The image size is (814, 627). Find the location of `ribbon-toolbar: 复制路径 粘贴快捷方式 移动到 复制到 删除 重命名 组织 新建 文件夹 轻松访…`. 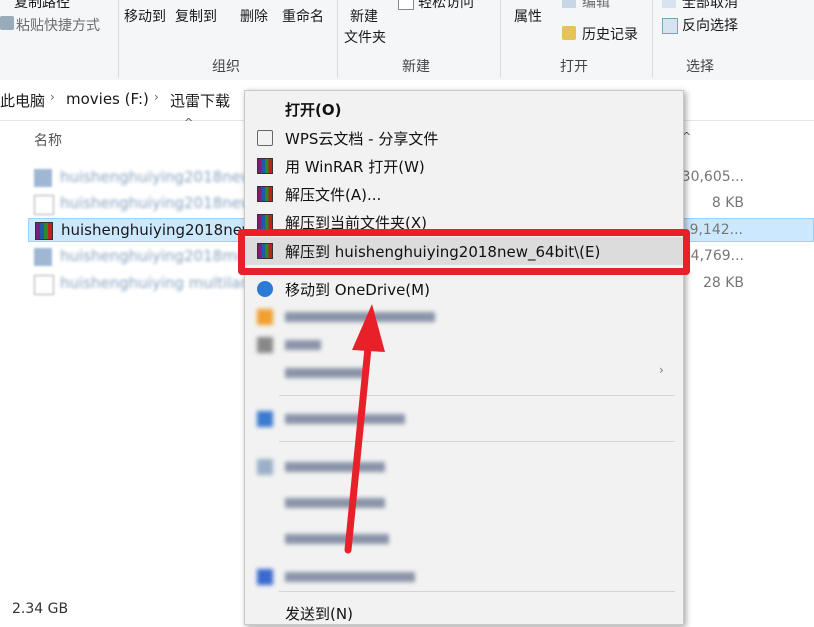

ribbon-toolbar: 复制路径 粘贴快捷方式 移动到 复制到 删除 重命名 组织 新建 文件夹 轻松访… is located at coordinates (407, 40).